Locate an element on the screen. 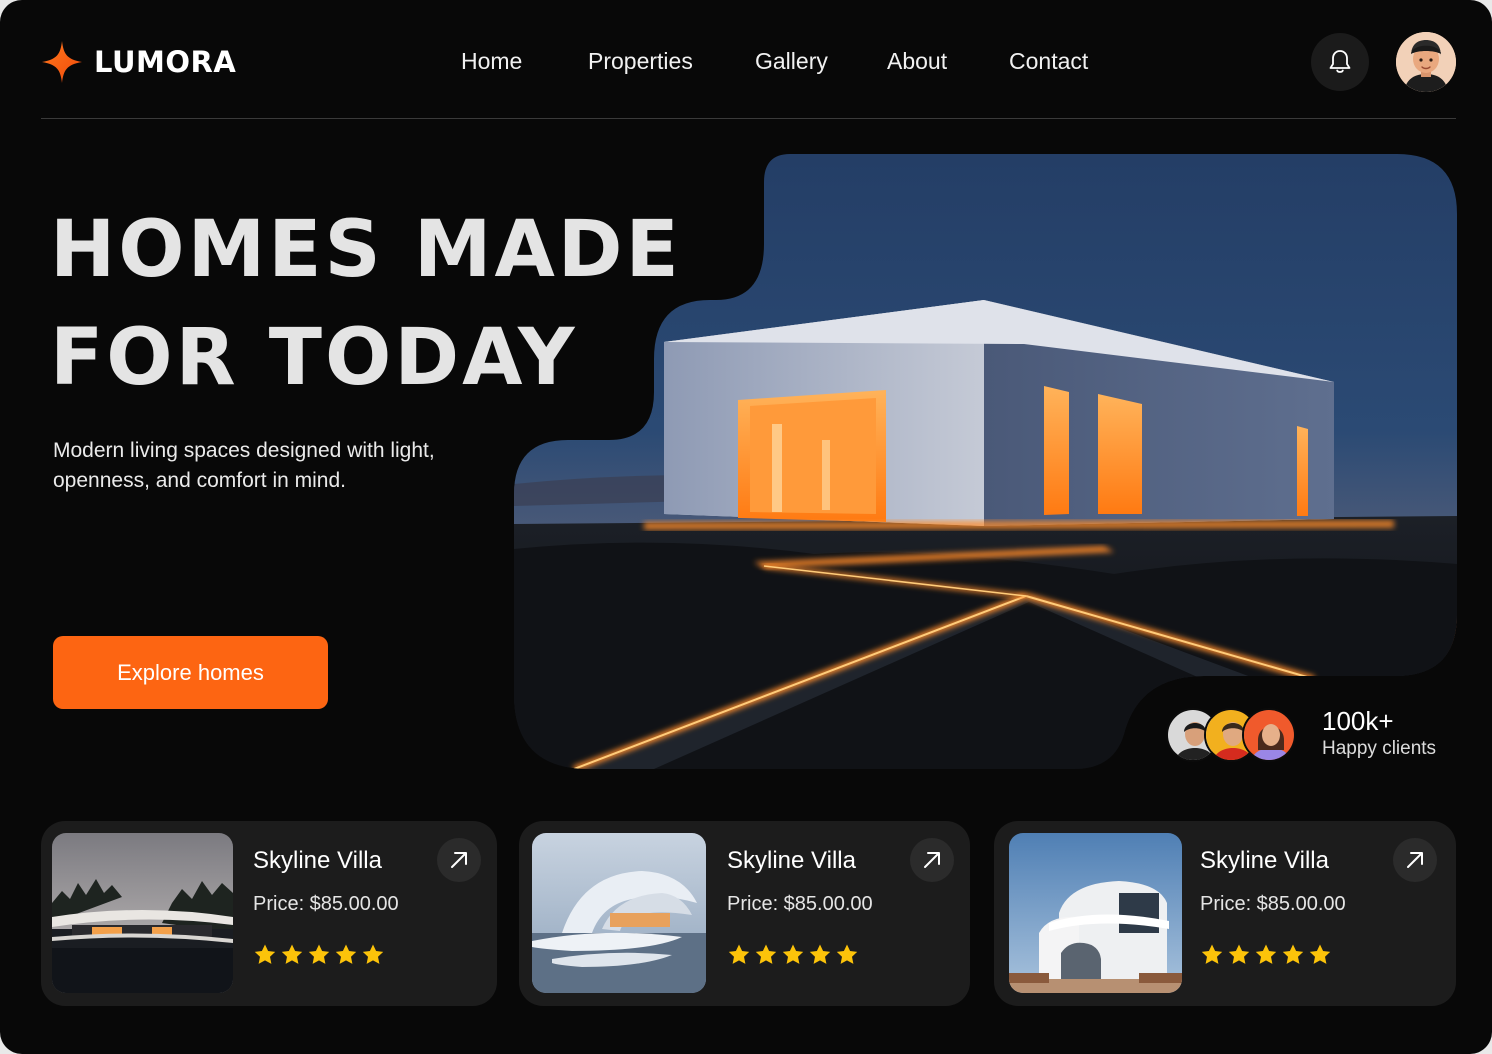 This screenshot has height=1054, width=1492. nav-properties: Properties is located at coordinates (640, 61).